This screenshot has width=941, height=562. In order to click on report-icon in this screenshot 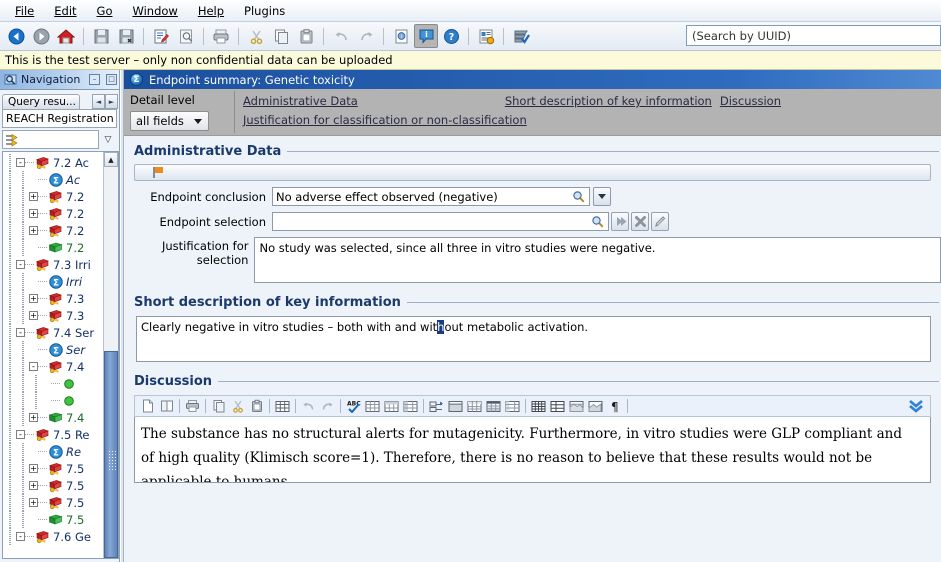, I will do `click(486, 36)`.